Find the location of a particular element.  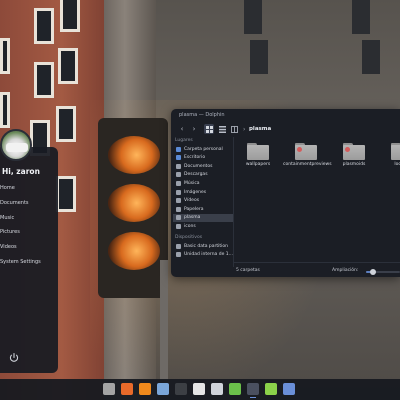

place-item: icons is located at coordinates (203, 226).